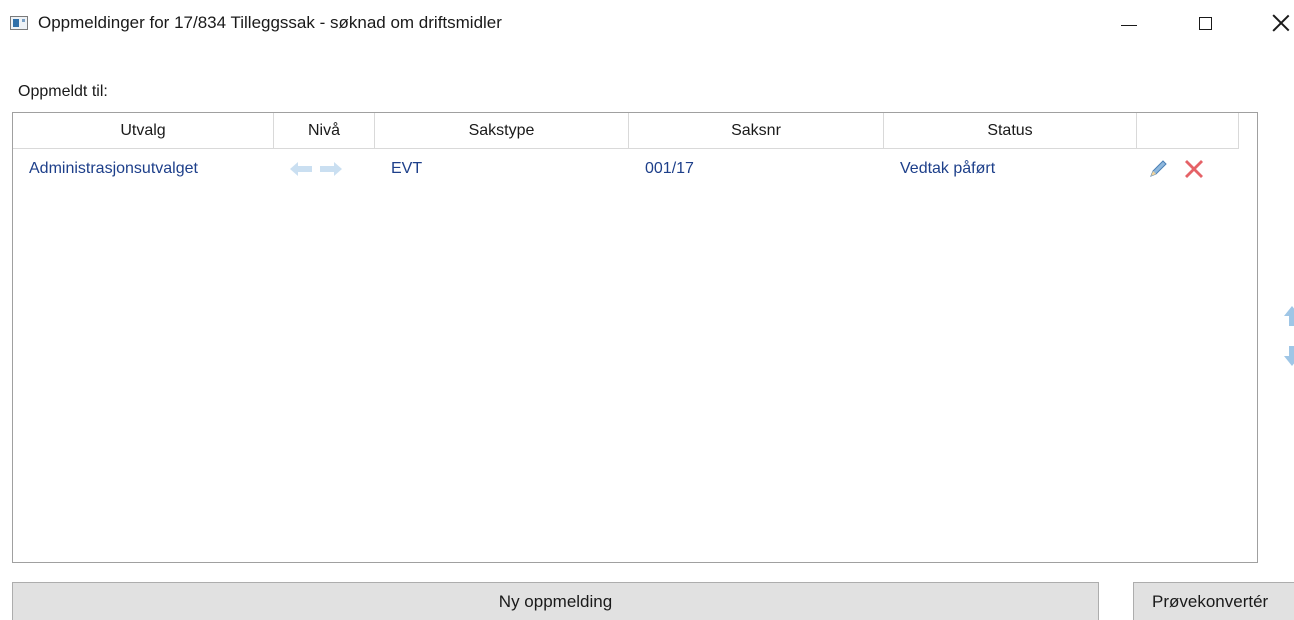  I want to click on column-header-sakstype: Sakstype, so click(502, 130).